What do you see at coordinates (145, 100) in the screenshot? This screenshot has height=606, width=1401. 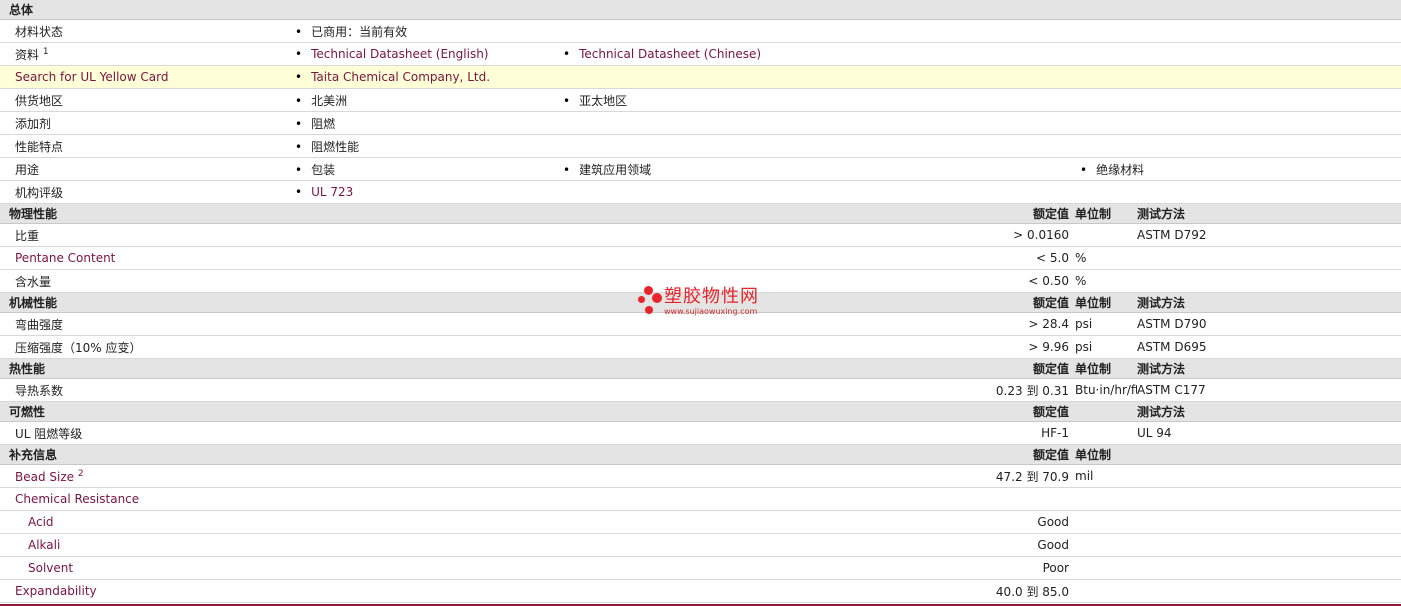 I see `row-label-cell: 供货地区` at bounding box center [145, 100].